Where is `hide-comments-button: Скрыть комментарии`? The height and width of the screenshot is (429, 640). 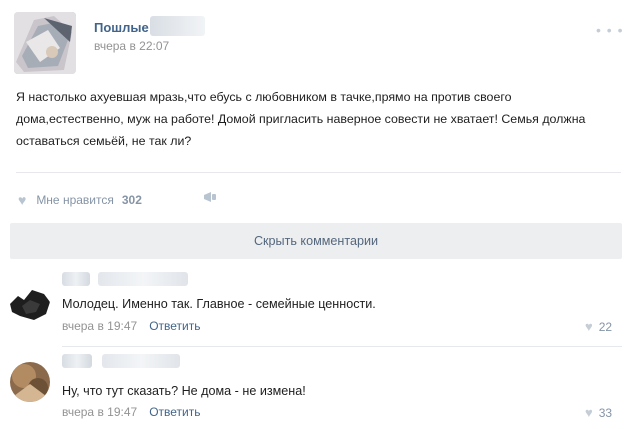
hide-comments-button: Скрыть комментарии is located at coordinates (316, 241).